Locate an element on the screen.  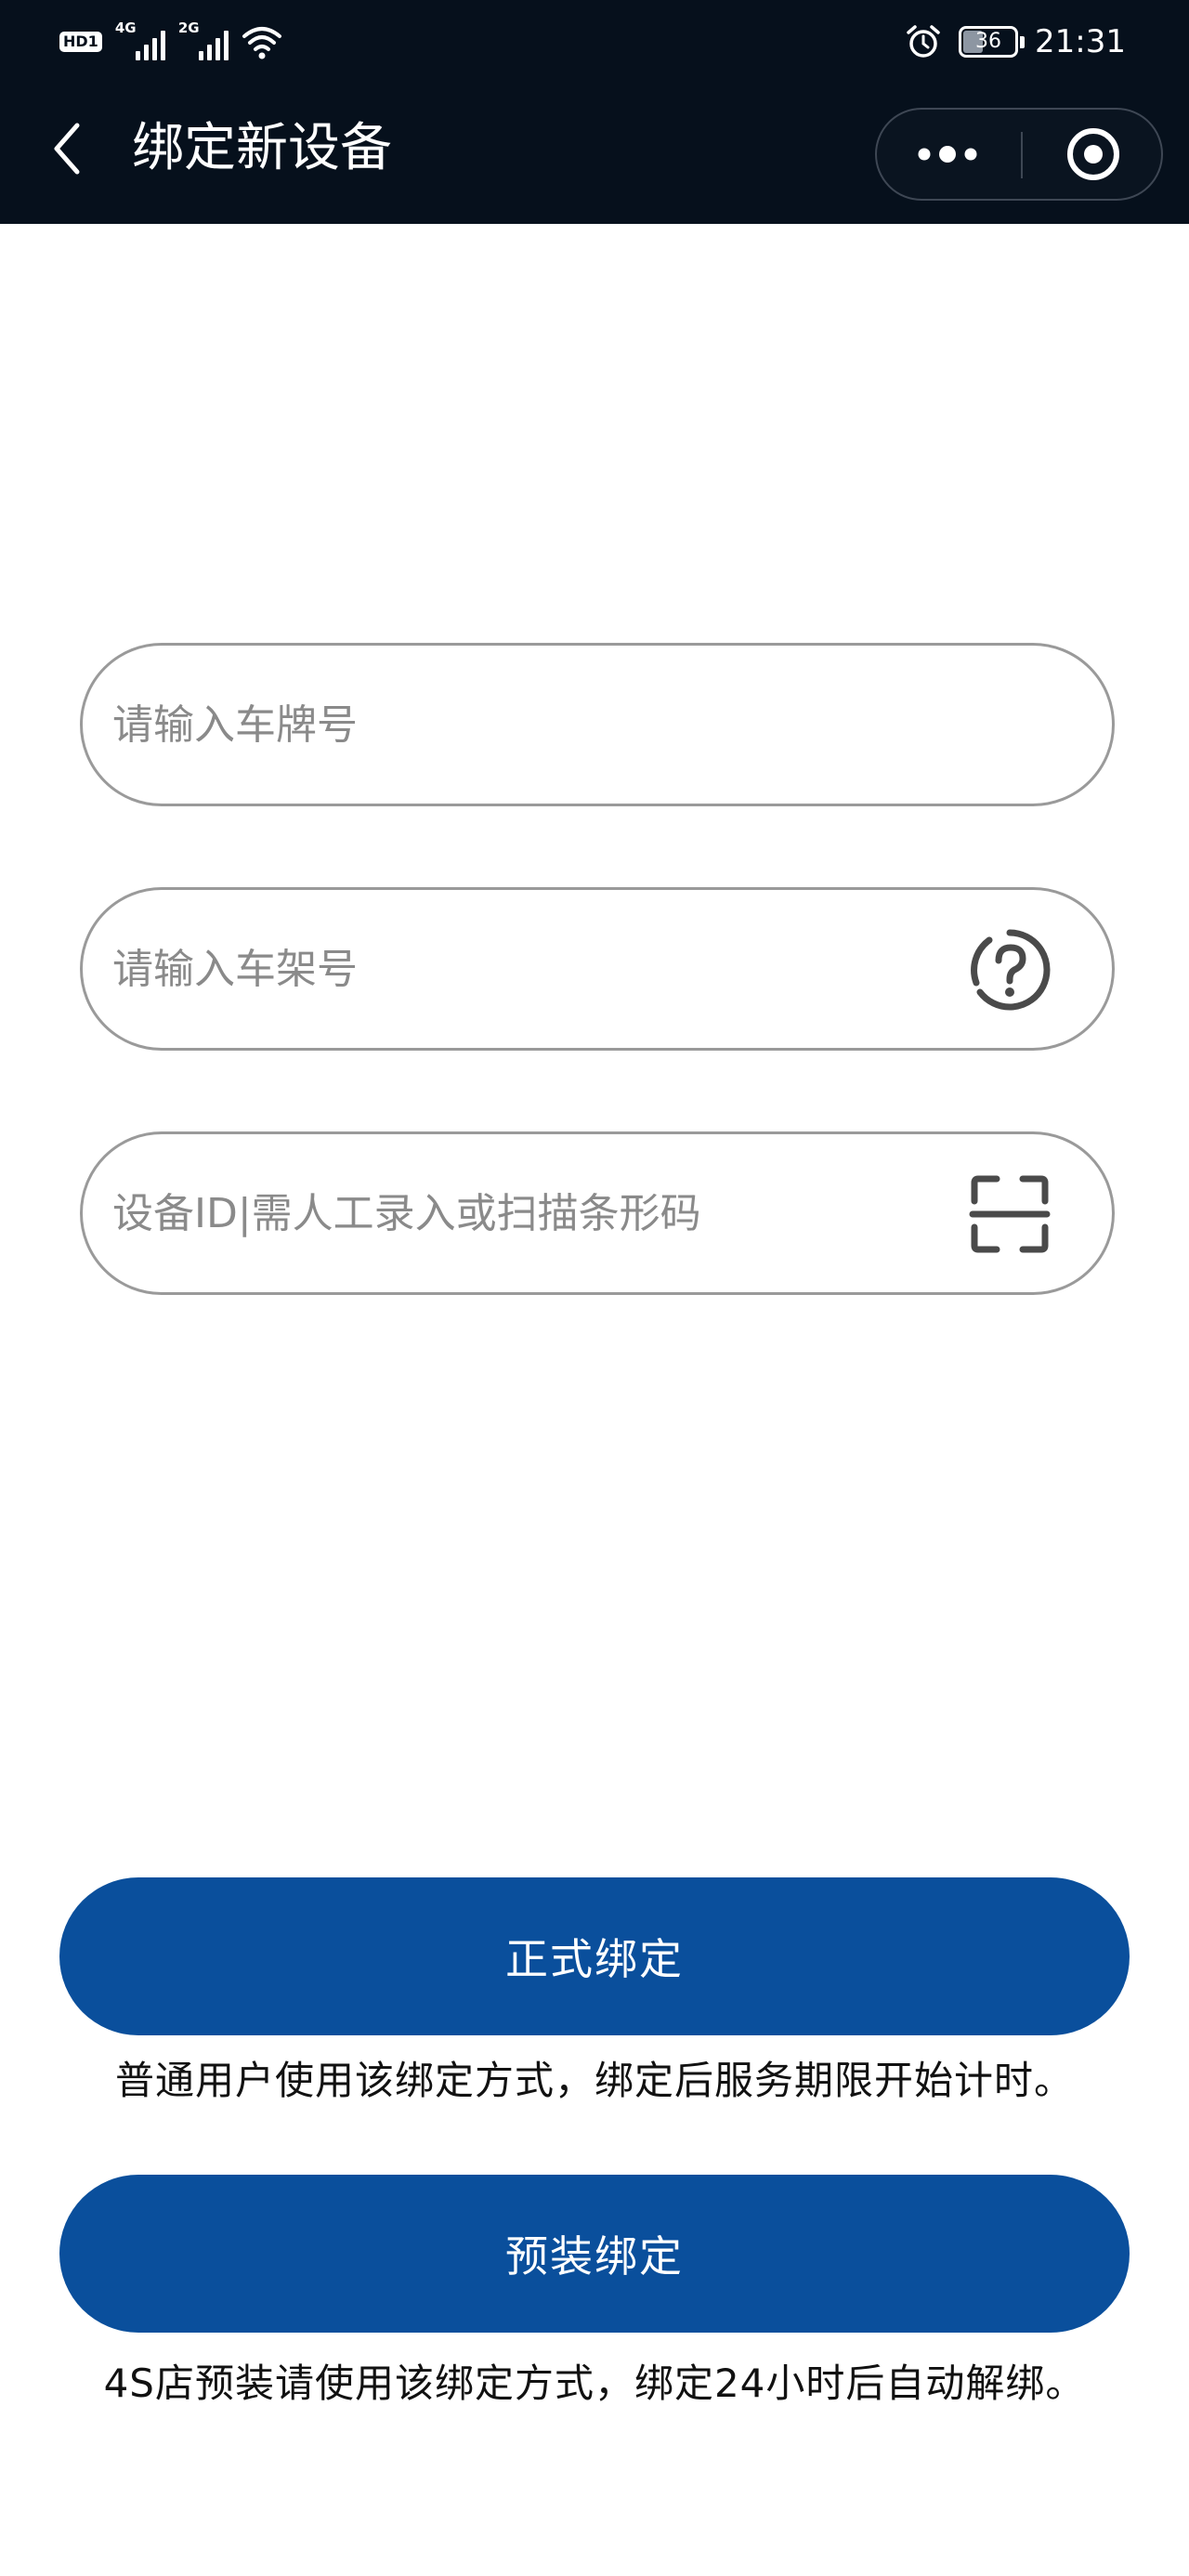
wifi-icon is located at coordinates (262, 41).